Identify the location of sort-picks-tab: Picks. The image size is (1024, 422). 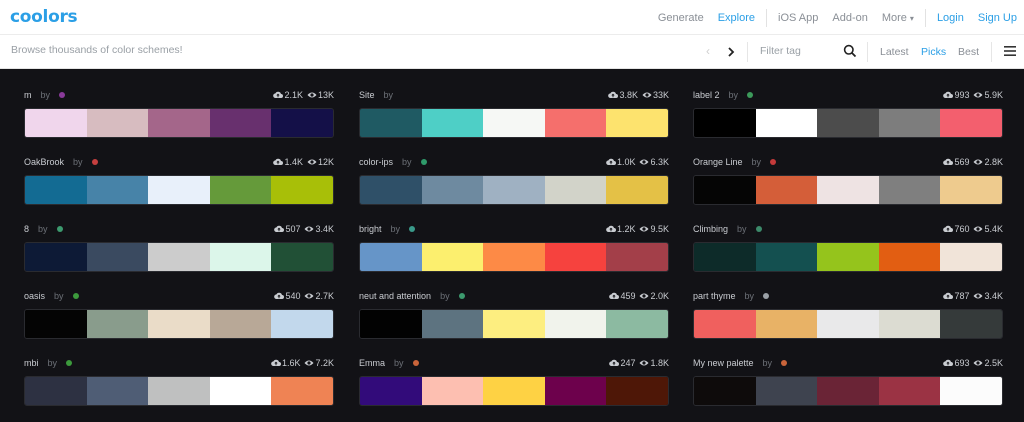
(933, 52).